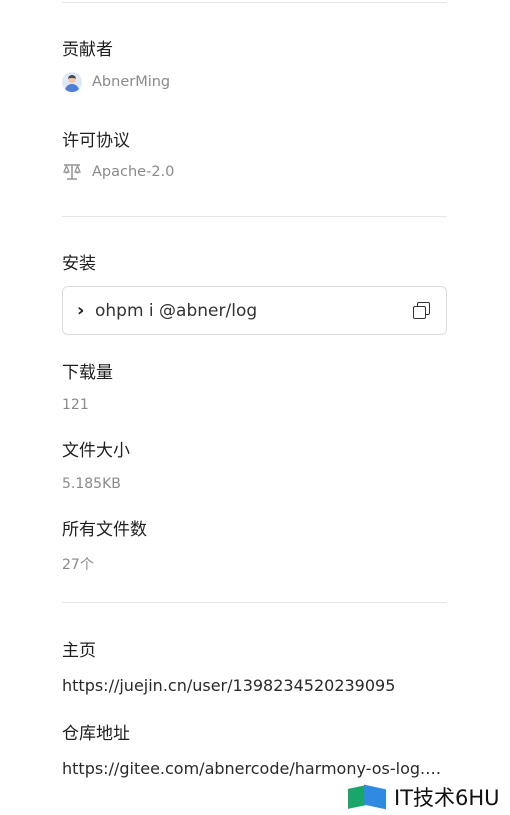  I want to click on copy-icon, so click(422, 311).